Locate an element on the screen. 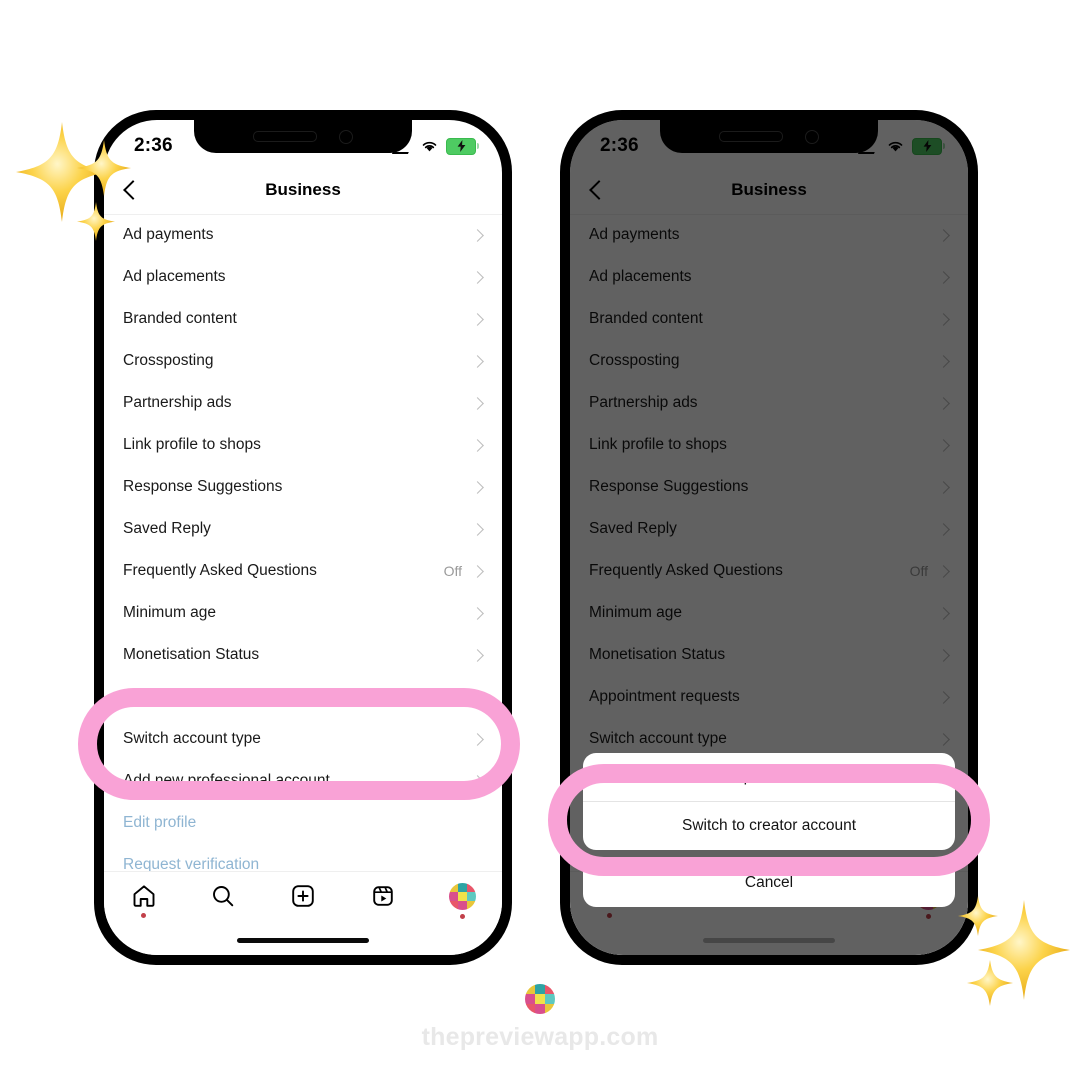 The height and width of the screenshot is (1080, 1080). settings-row-label: Saved Reply is located at coordinates (167, 528).